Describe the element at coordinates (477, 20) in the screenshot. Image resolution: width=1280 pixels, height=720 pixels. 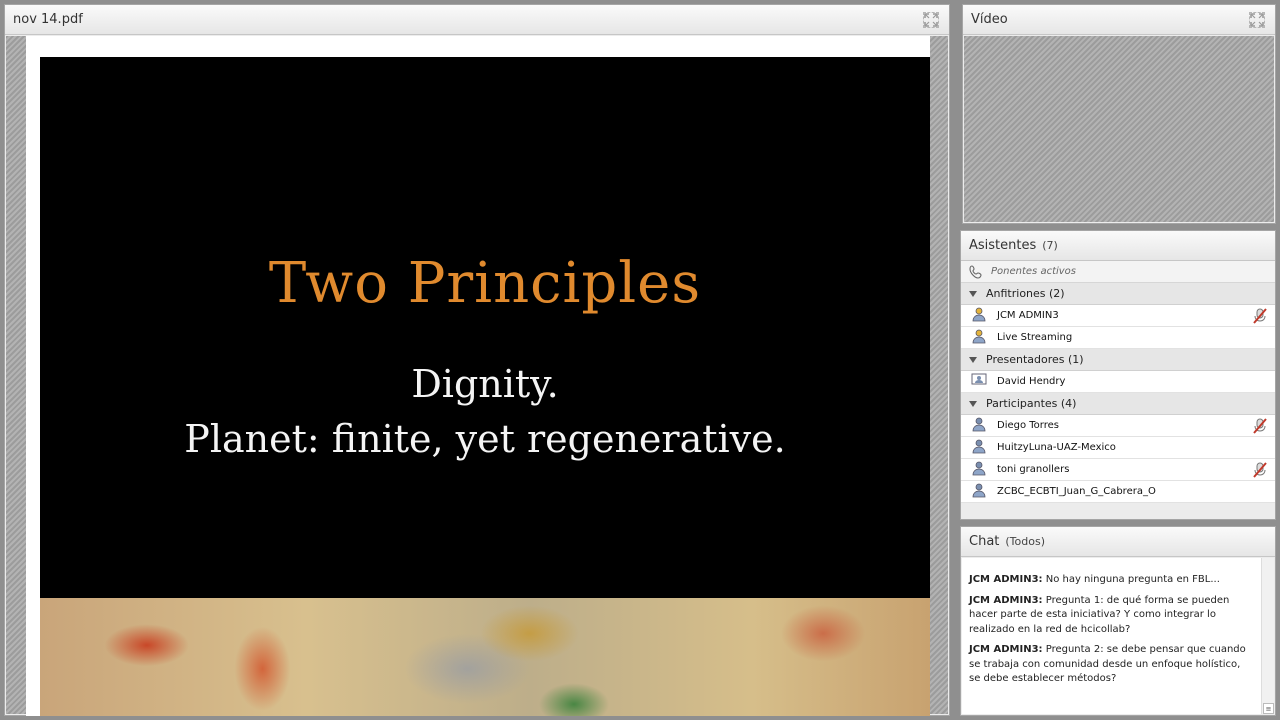
I see `share-pod-header: nov 14.pdf` at that location.